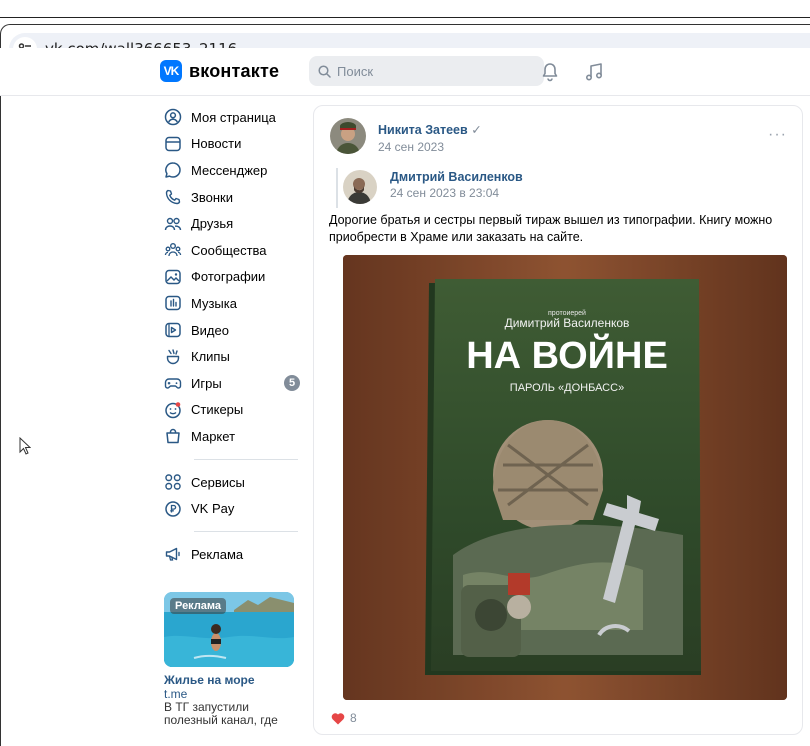 The height and width of the screenshot is (746, 810). I want to click on vk-logo-icon: VK, so click(171, 71).